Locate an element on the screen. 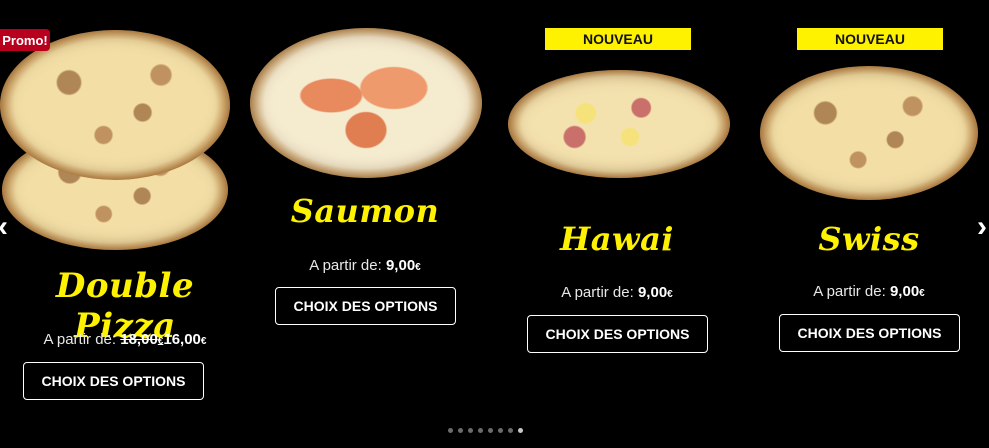 This screenshot has height=448, width=989. double-pizza-image is located at coordinates (125, 141).